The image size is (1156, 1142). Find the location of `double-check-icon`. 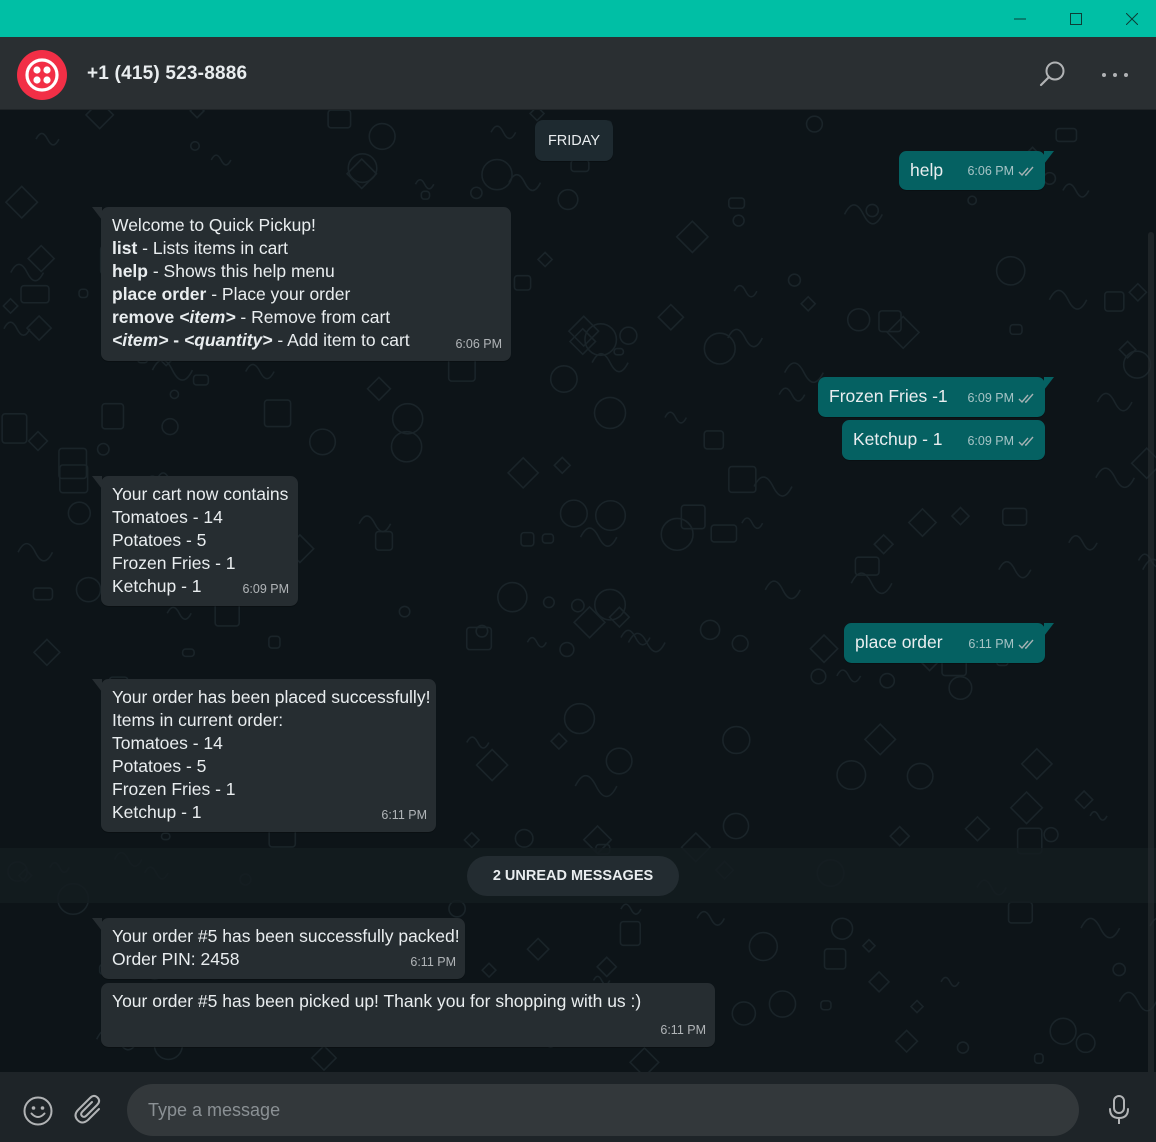

double-check-icon is located at coordinates (1026, 644).